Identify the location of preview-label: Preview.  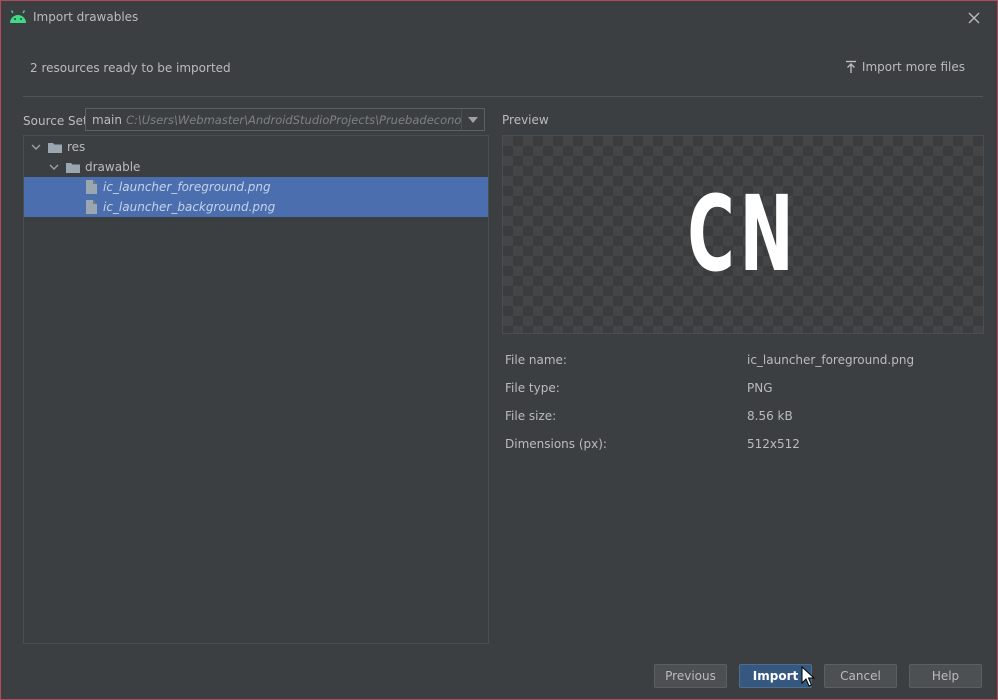
(525, 120).